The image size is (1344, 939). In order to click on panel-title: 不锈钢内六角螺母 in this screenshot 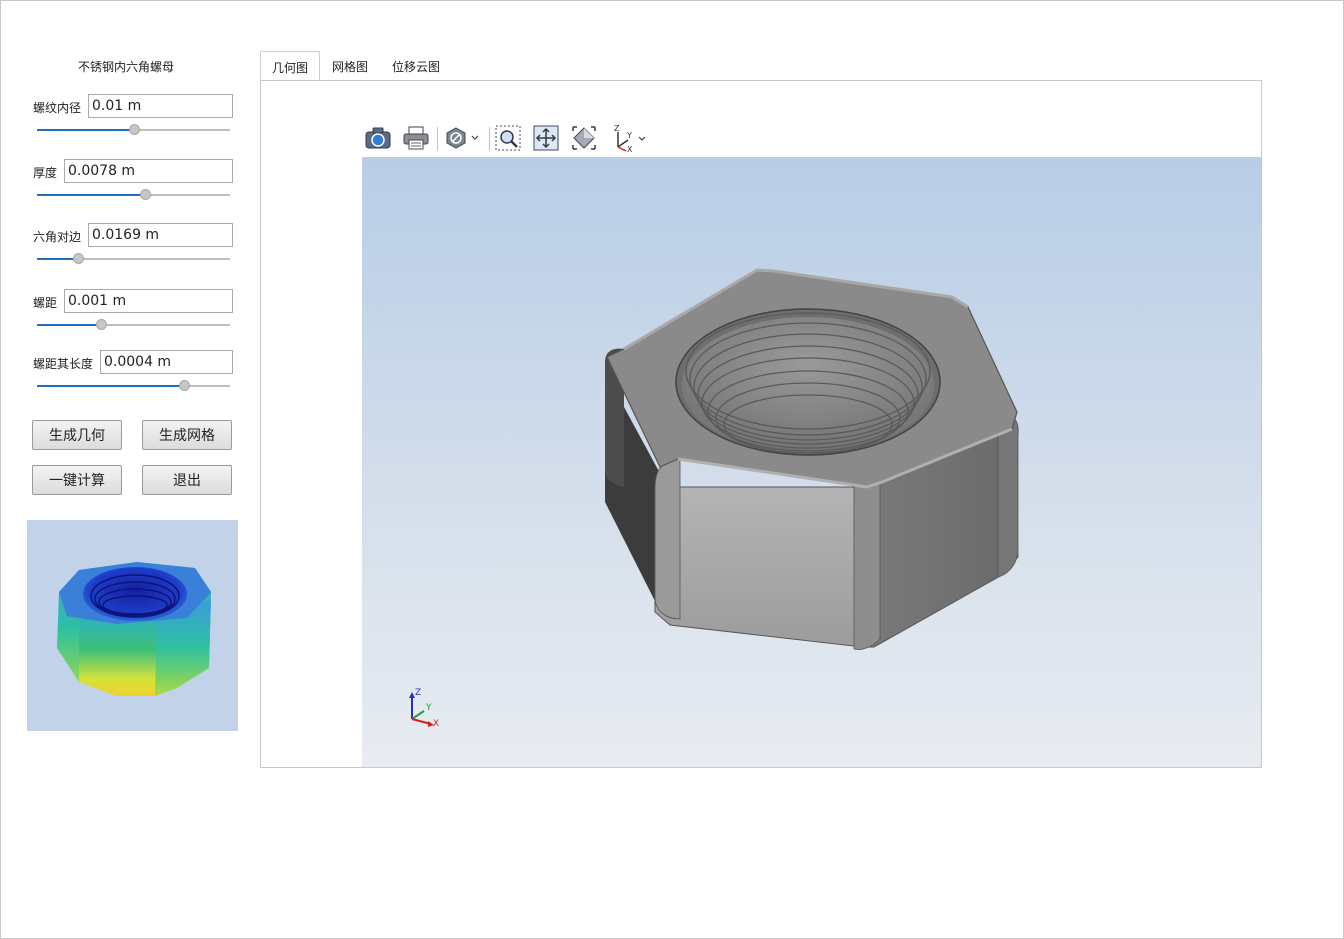, I will do `click(125, 67)`.